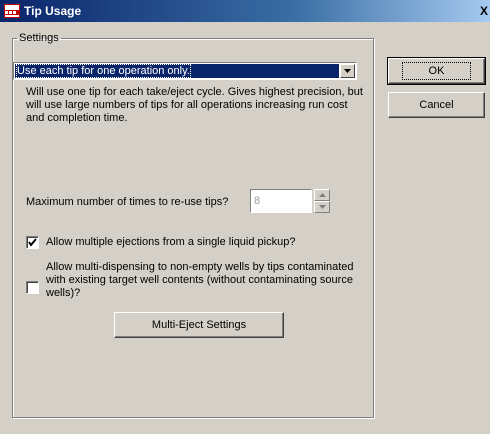 This screenshot has height=434, width=490. I want to click on window-title: Tip Usage, so click(53, 11).